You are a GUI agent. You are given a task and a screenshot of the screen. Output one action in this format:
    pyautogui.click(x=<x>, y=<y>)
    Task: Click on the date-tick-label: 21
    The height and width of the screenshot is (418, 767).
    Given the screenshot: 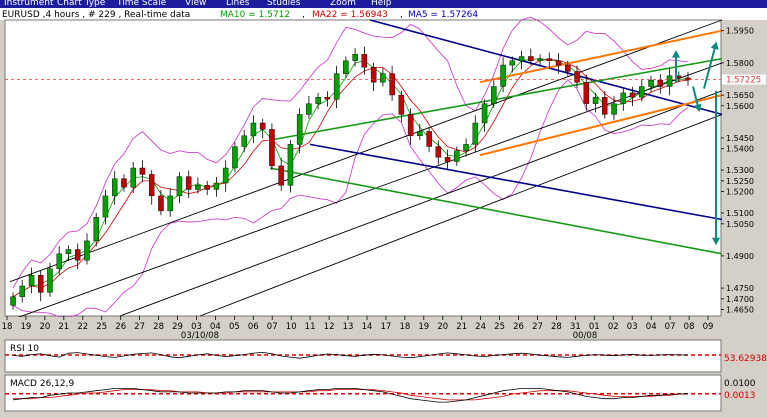 What is the action you would take?
    pyautogui.click(x=63, y=327)
    